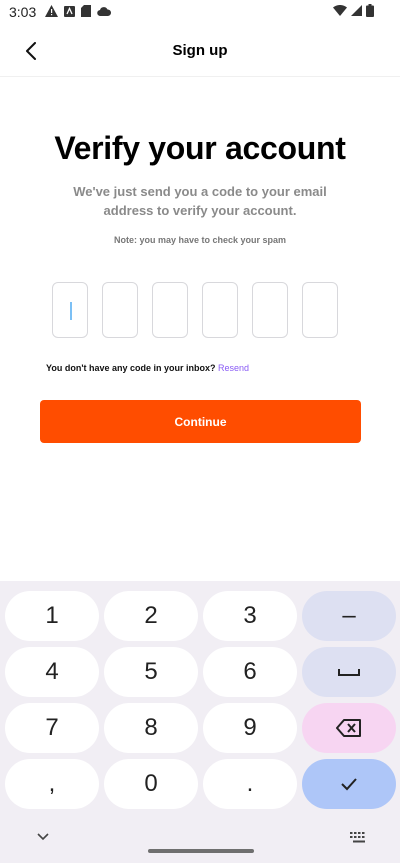  I want to click on app-header: Sign up, so click(200, 51).